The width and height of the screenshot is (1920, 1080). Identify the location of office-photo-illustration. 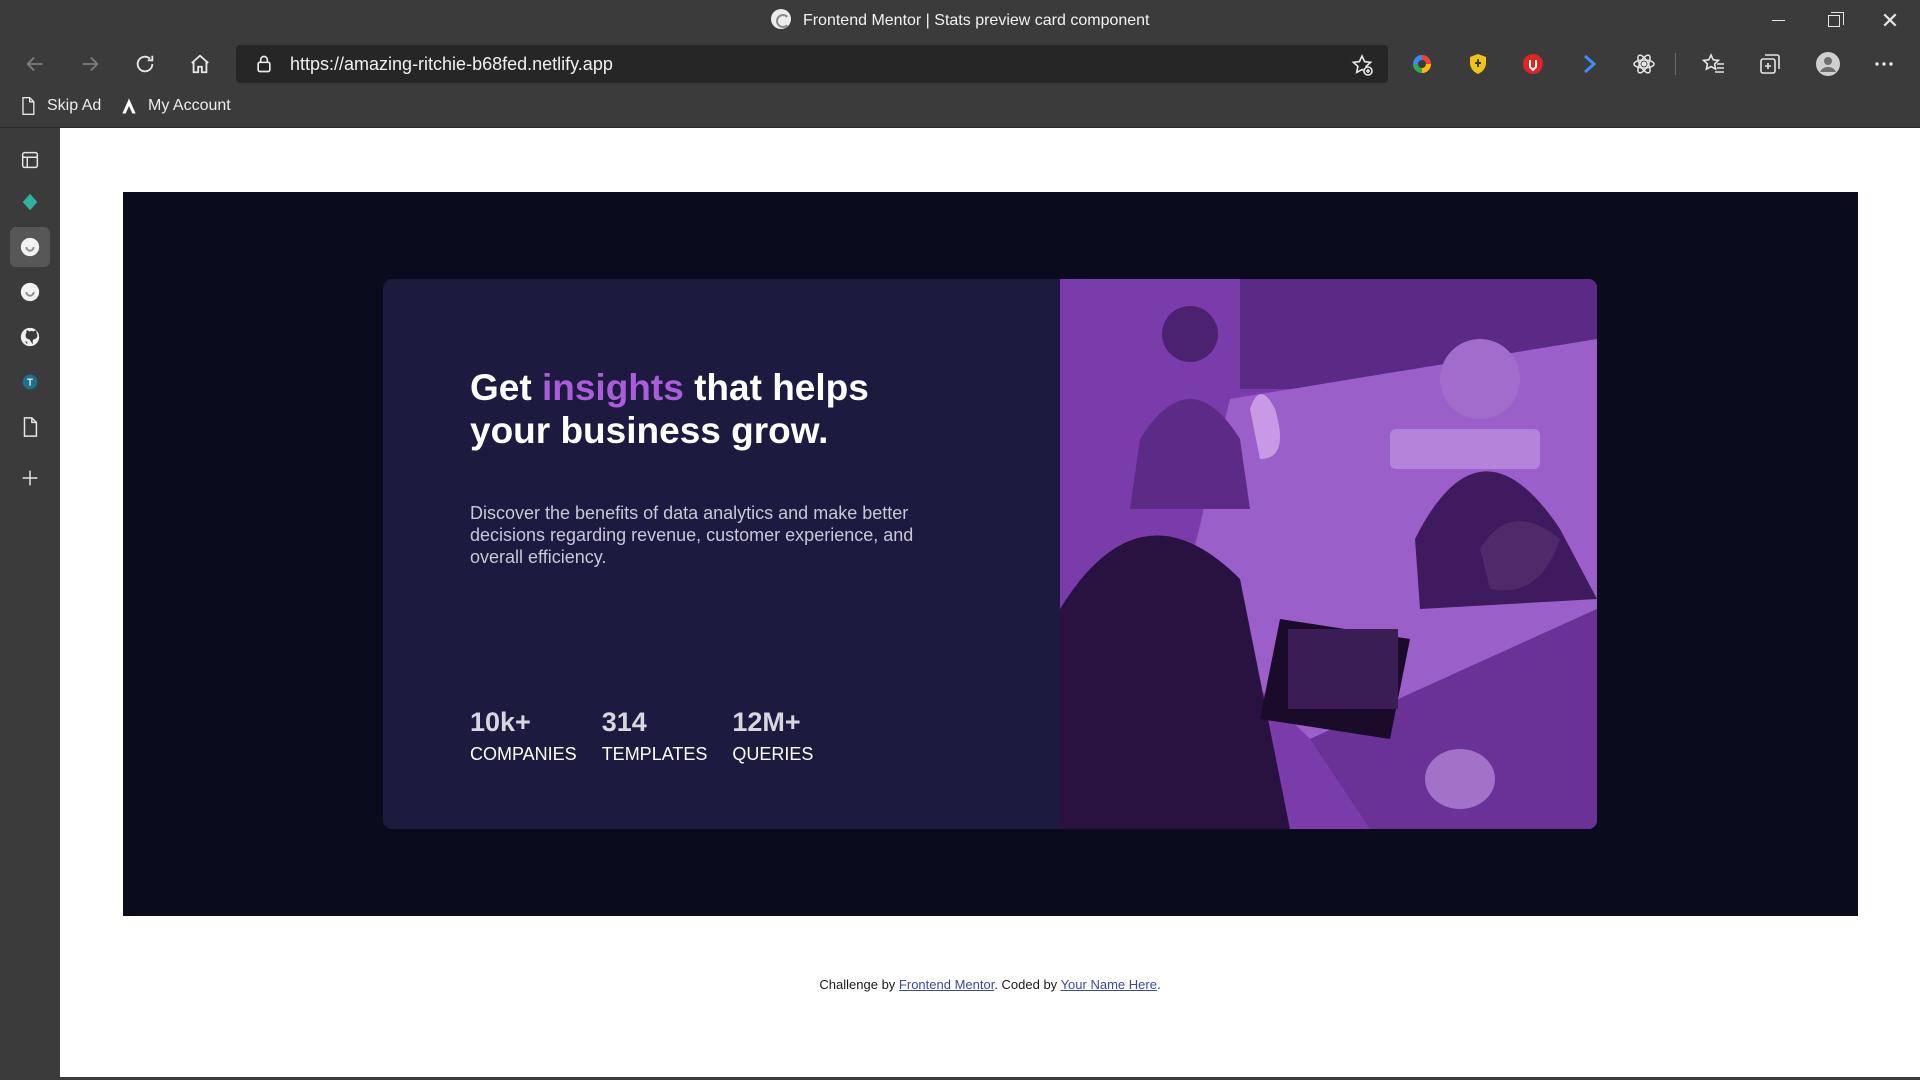
(1328, 554).